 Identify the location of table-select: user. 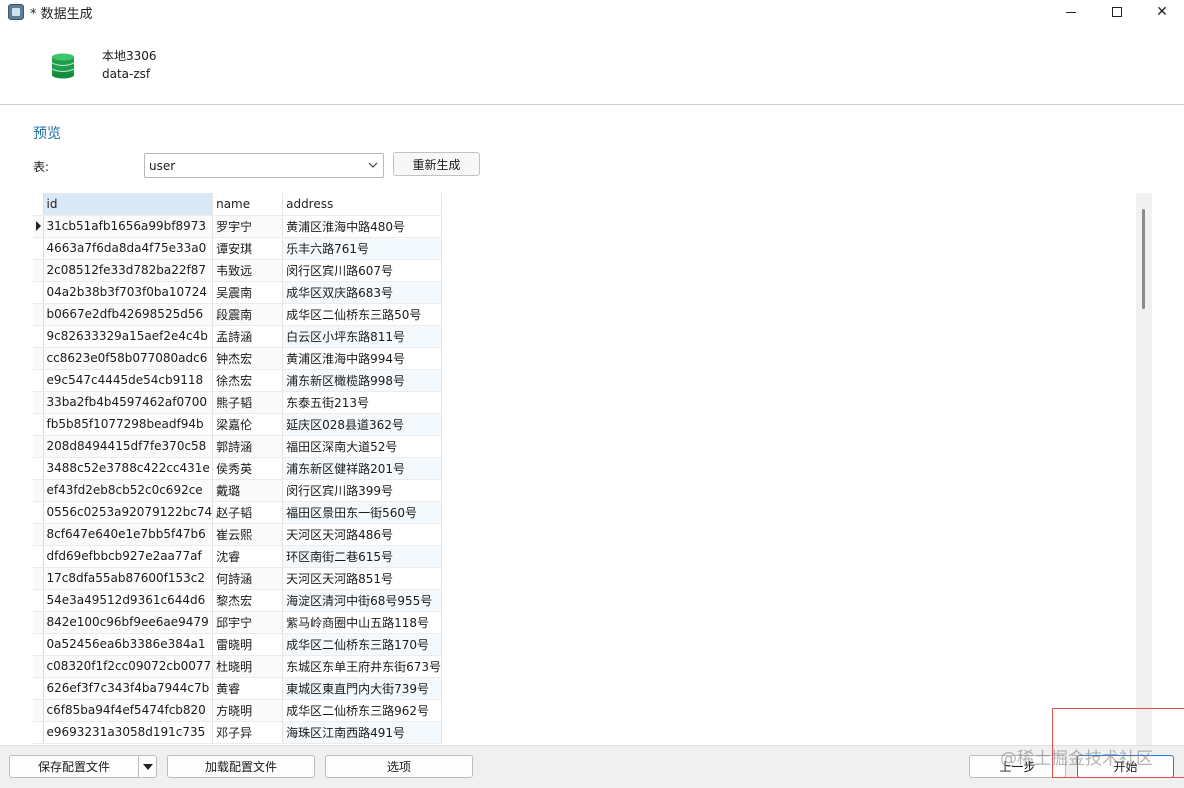
(264, 165).